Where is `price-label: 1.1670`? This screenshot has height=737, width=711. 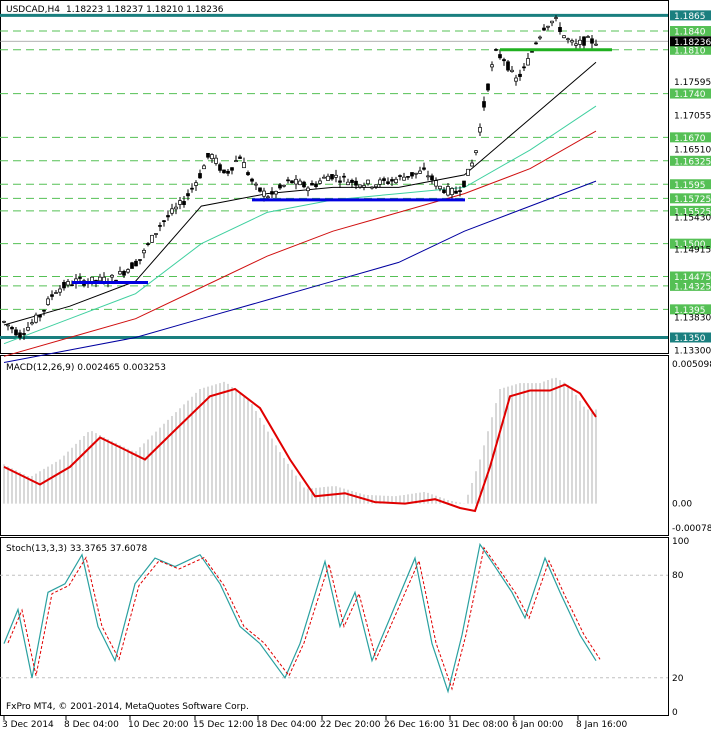
price-label: 1.1670 is located at coordinates (690, 139).